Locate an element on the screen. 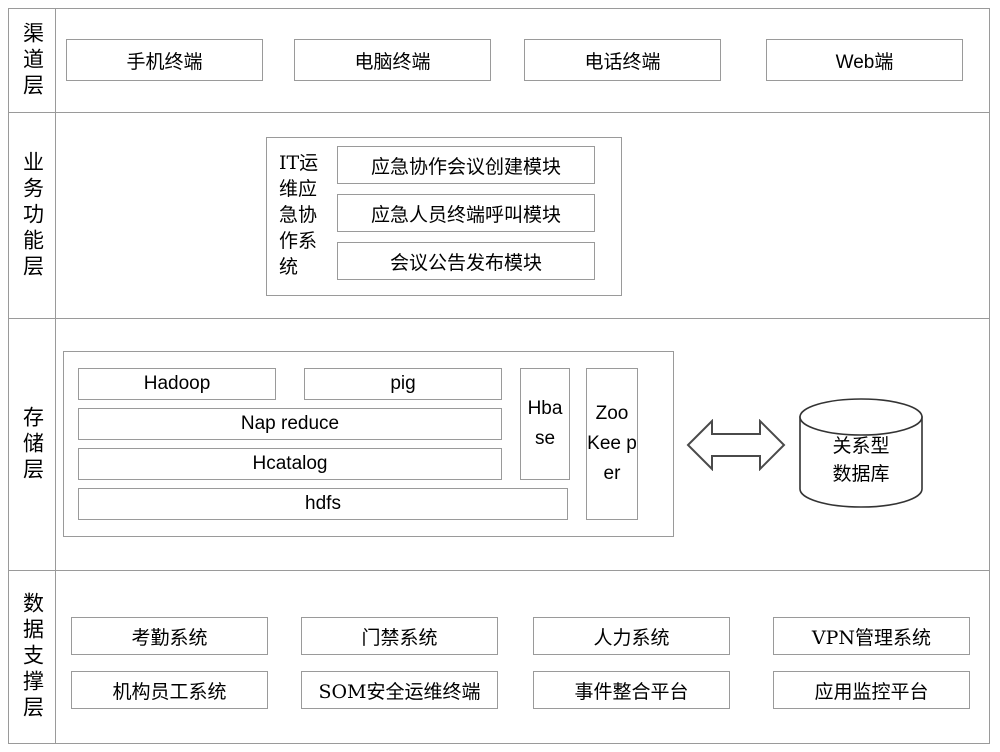 This screenshot has height=752, width=1000. storage-box-hbase: Hba se is located at coordinates (545, 424).